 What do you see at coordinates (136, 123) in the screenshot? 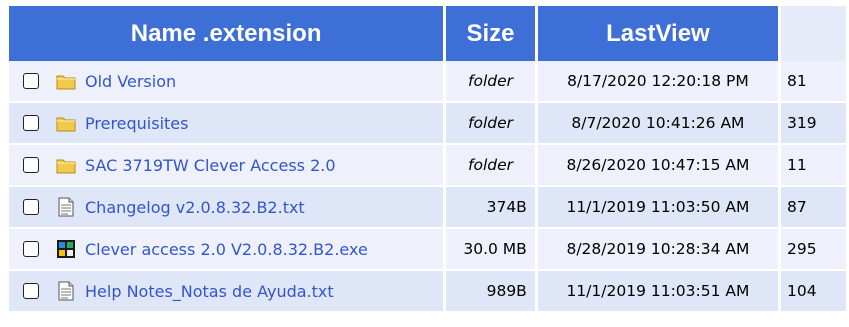
I see `file-link: Prerequisites` at bounding box center [136, 123].